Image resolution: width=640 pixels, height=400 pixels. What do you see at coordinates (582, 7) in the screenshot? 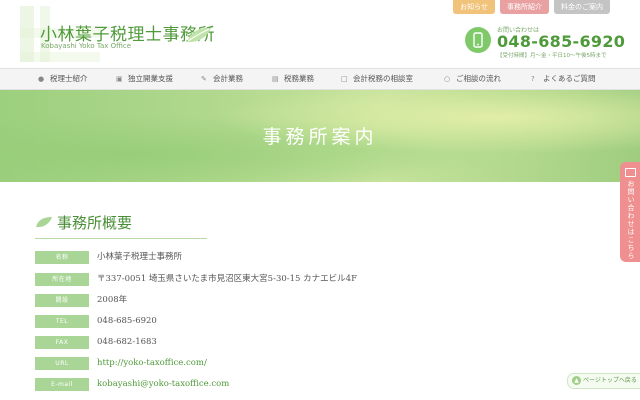
I see `pricing-button: 料金のご案内` at bounding box center [582, 7].